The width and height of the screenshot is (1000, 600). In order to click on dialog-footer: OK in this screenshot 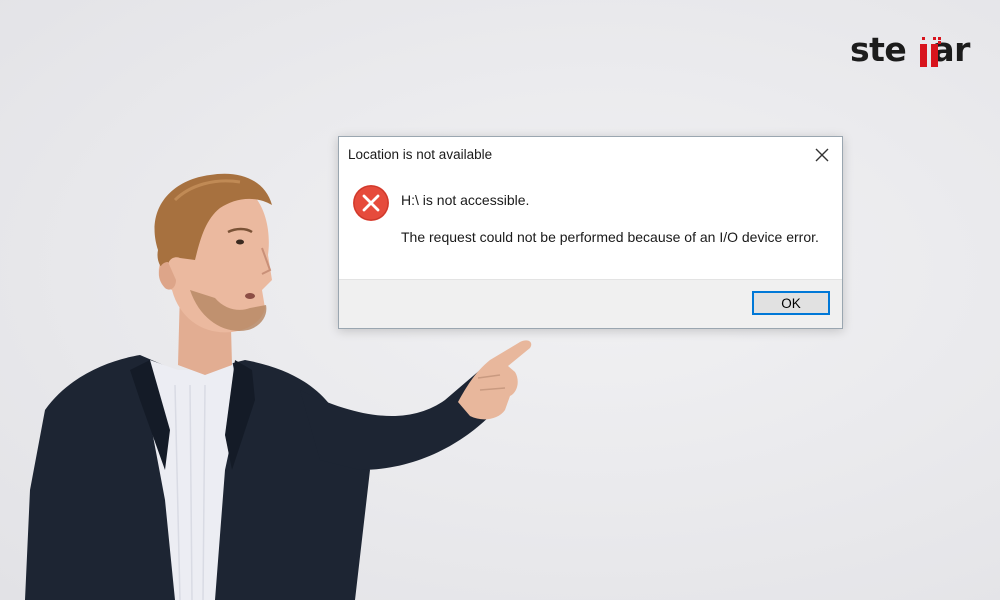, I will do `click(590, 303)`.